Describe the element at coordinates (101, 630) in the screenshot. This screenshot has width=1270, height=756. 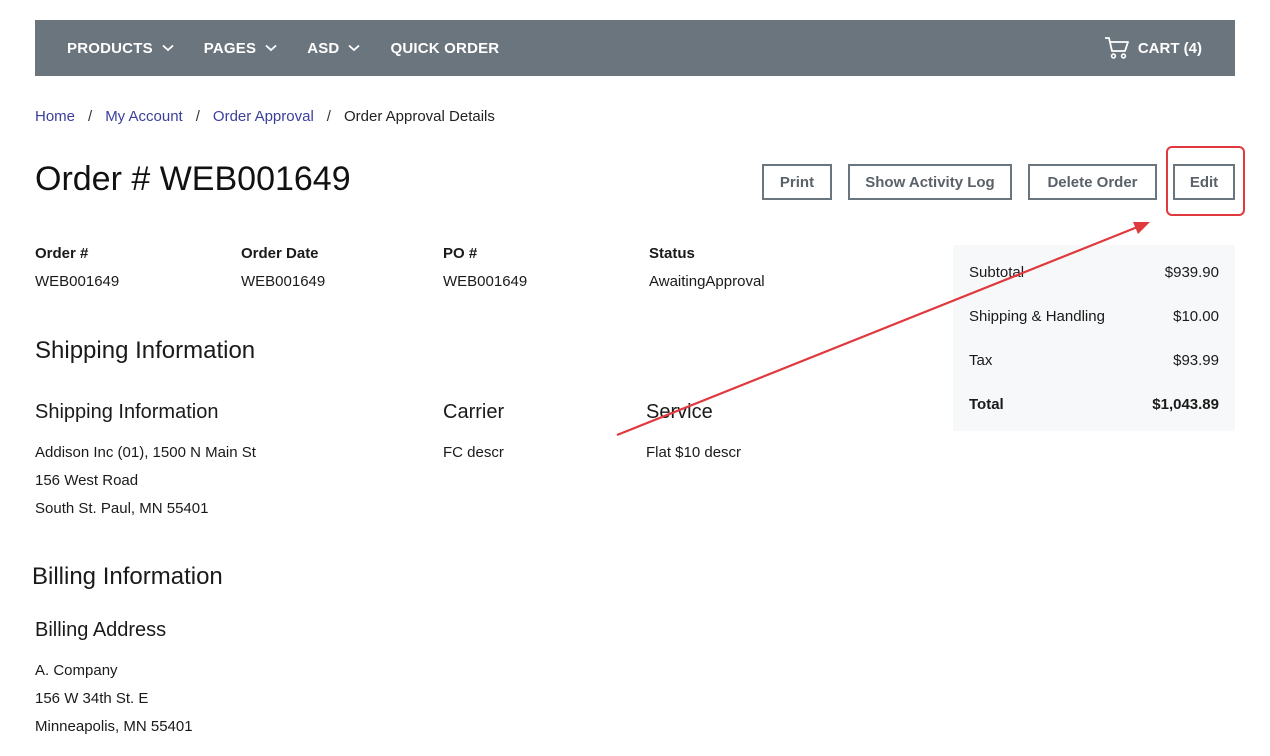
I see `billing-address-title: Billing Address` at that location.